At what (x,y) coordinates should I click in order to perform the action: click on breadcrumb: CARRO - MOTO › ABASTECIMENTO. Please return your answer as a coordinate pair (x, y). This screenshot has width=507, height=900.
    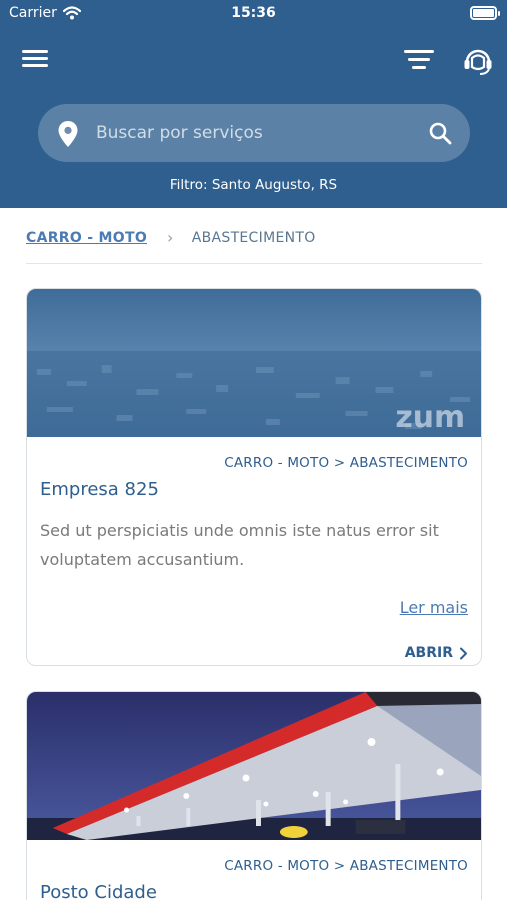
    Looking at the image, I should click on (254, 247).